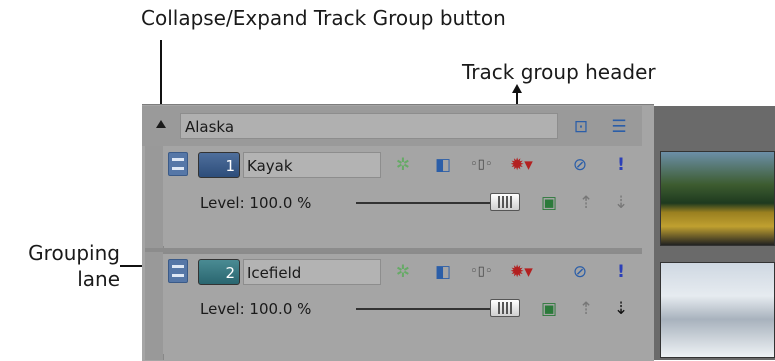 This screenshot has height=361, width=775. I want to click on grouping-lane, so click(154, 253).